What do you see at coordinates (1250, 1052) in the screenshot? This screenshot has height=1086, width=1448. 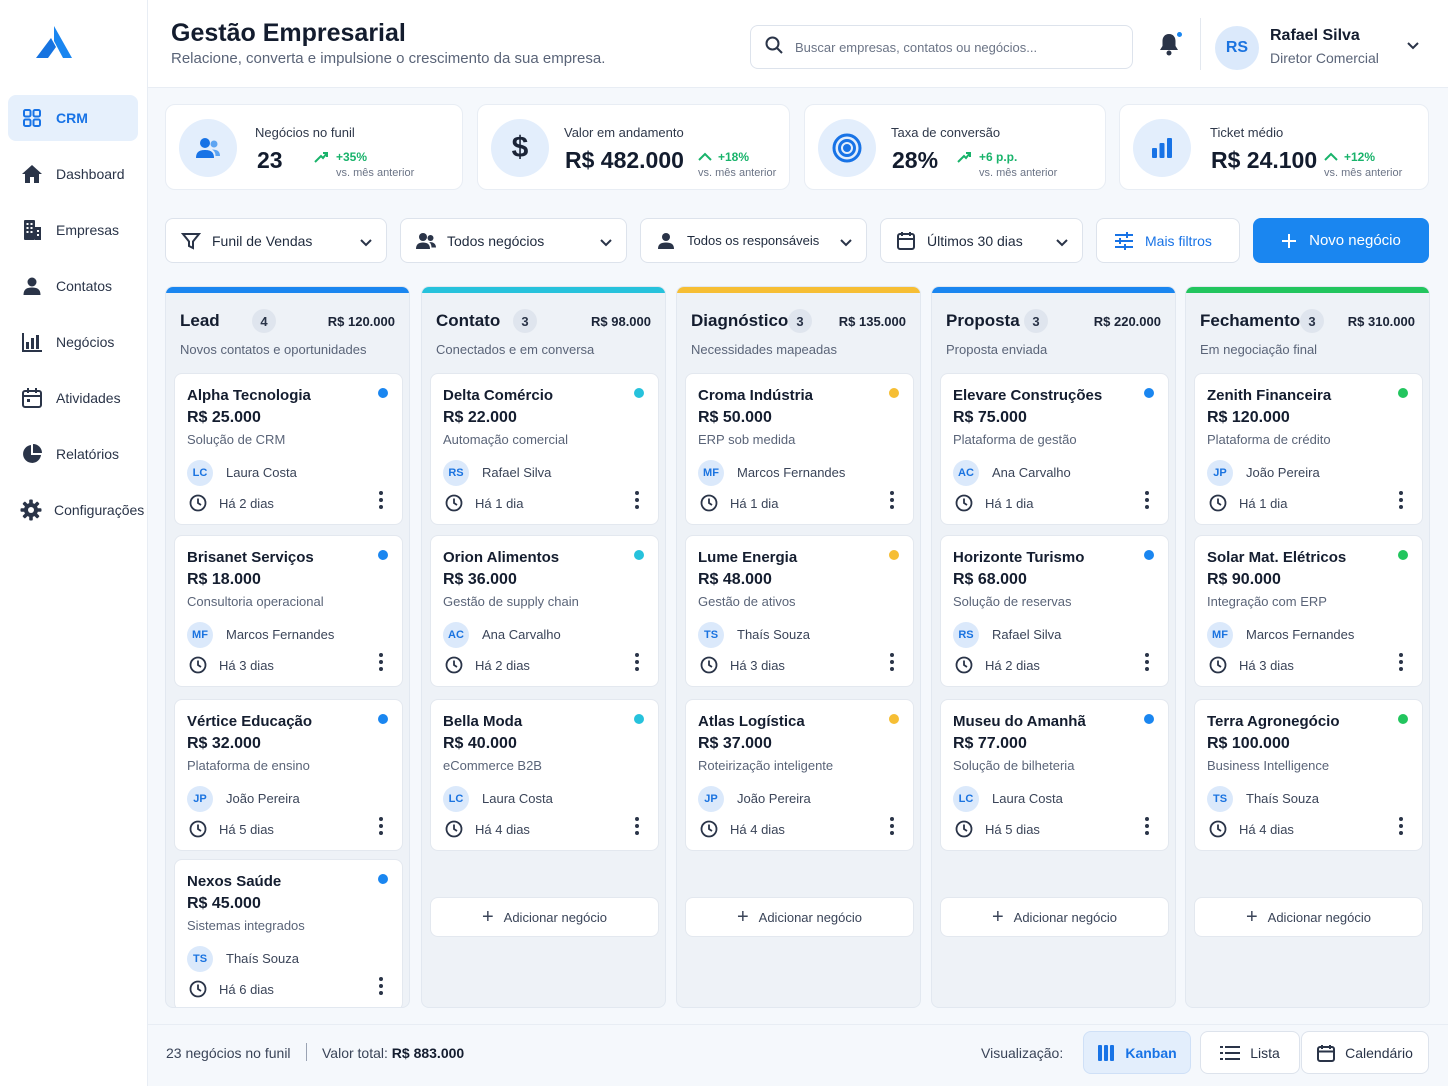 I see `view-list-button: Lista` at bounding box center [1250, 1052].